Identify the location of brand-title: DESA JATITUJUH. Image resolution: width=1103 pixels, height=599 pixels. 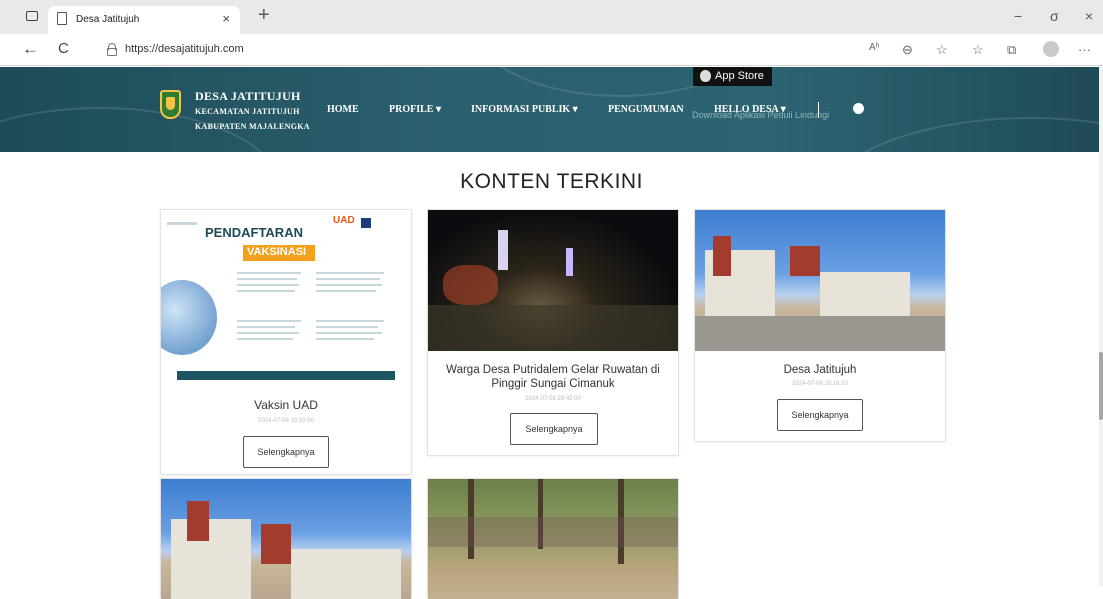
(248, 96).